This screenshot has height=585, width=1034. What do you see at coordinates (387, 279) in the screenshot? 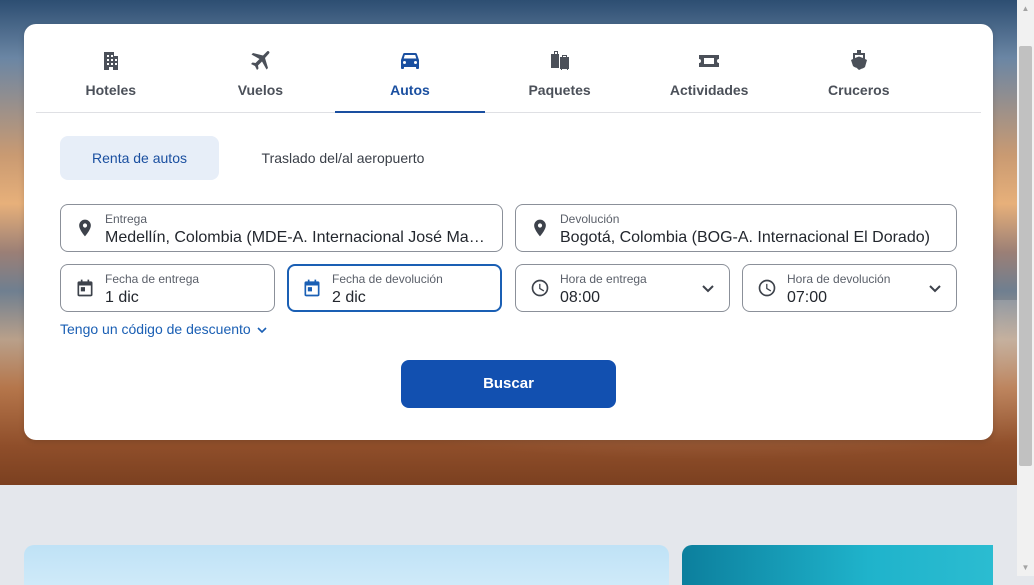
I see `field-label: Fecha de devolución` at bounding box center [387, 279].